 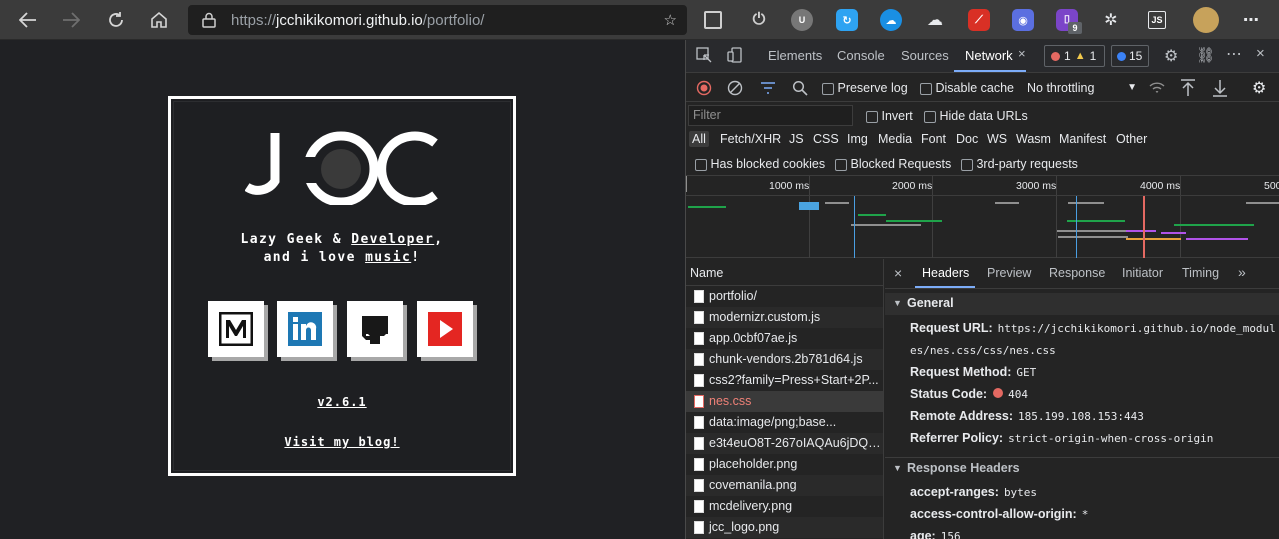 I want to click on filter-icon, so click(x=768, y=89).